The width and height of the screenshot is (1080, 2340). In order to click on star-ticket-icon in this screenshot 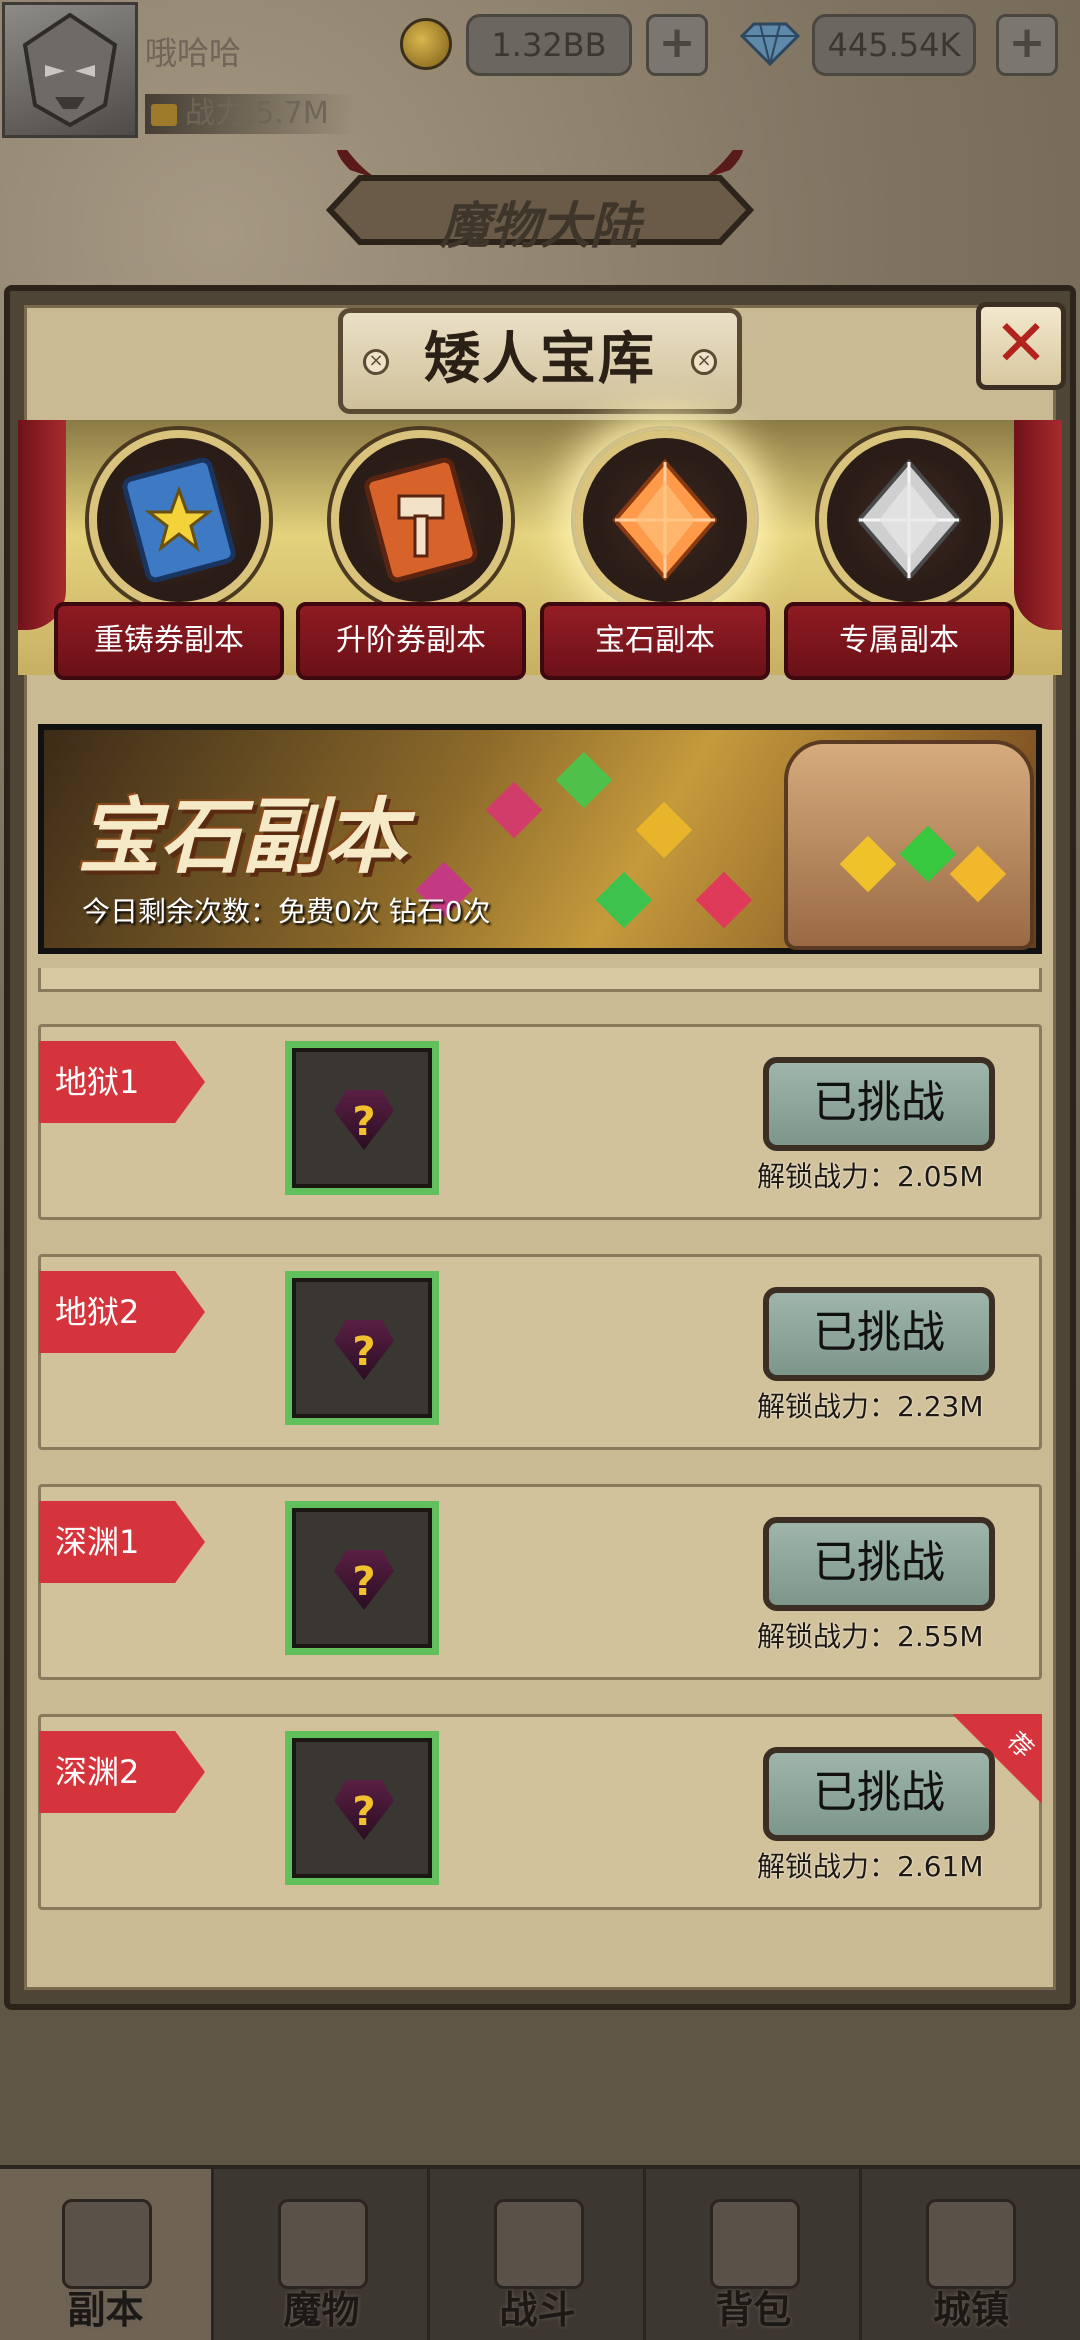, I will do `click(179, 520)`.